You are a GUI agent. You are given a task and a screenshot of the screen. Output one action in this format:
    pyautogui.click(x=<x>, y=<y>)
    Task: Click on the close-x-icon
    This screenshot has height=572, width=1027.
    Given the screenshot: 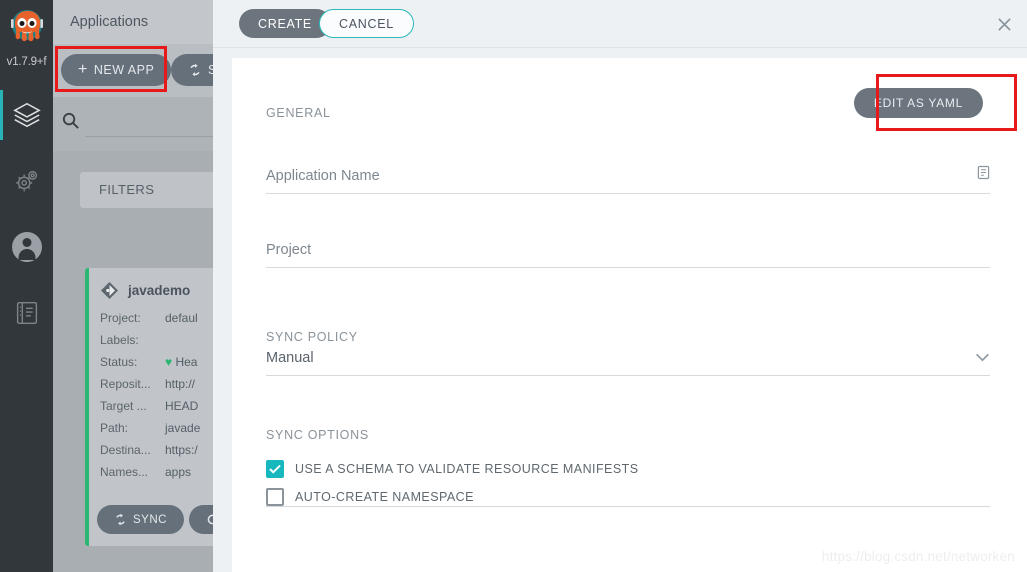 What is the action you would take?
    pyautogui.click(x=1004, y=24)
    